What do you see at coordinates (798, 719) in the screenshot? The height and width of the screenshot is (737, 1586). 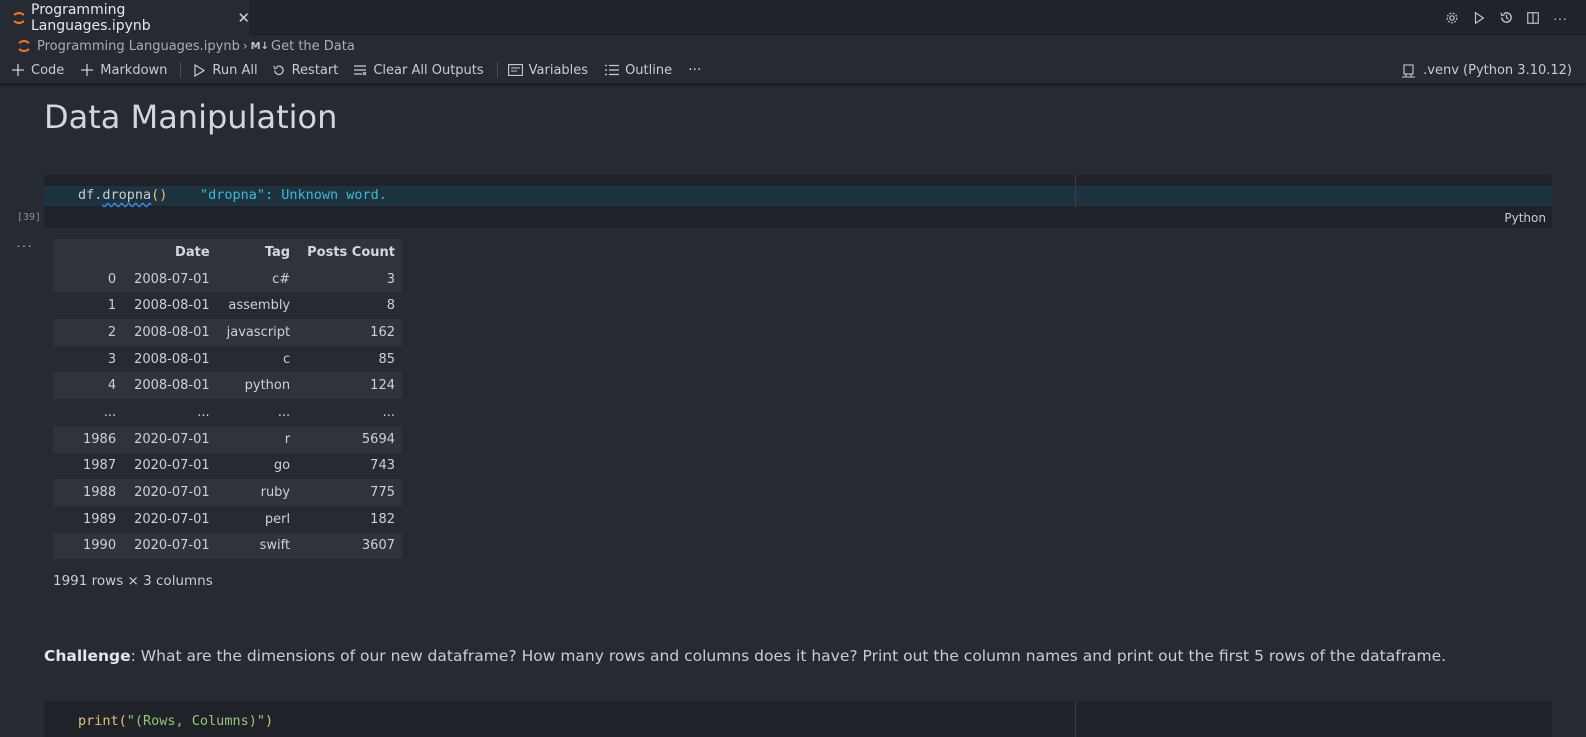 I see `code-cell-editor: print("(Rows, Columns)")` at bounding box center [798, 719].